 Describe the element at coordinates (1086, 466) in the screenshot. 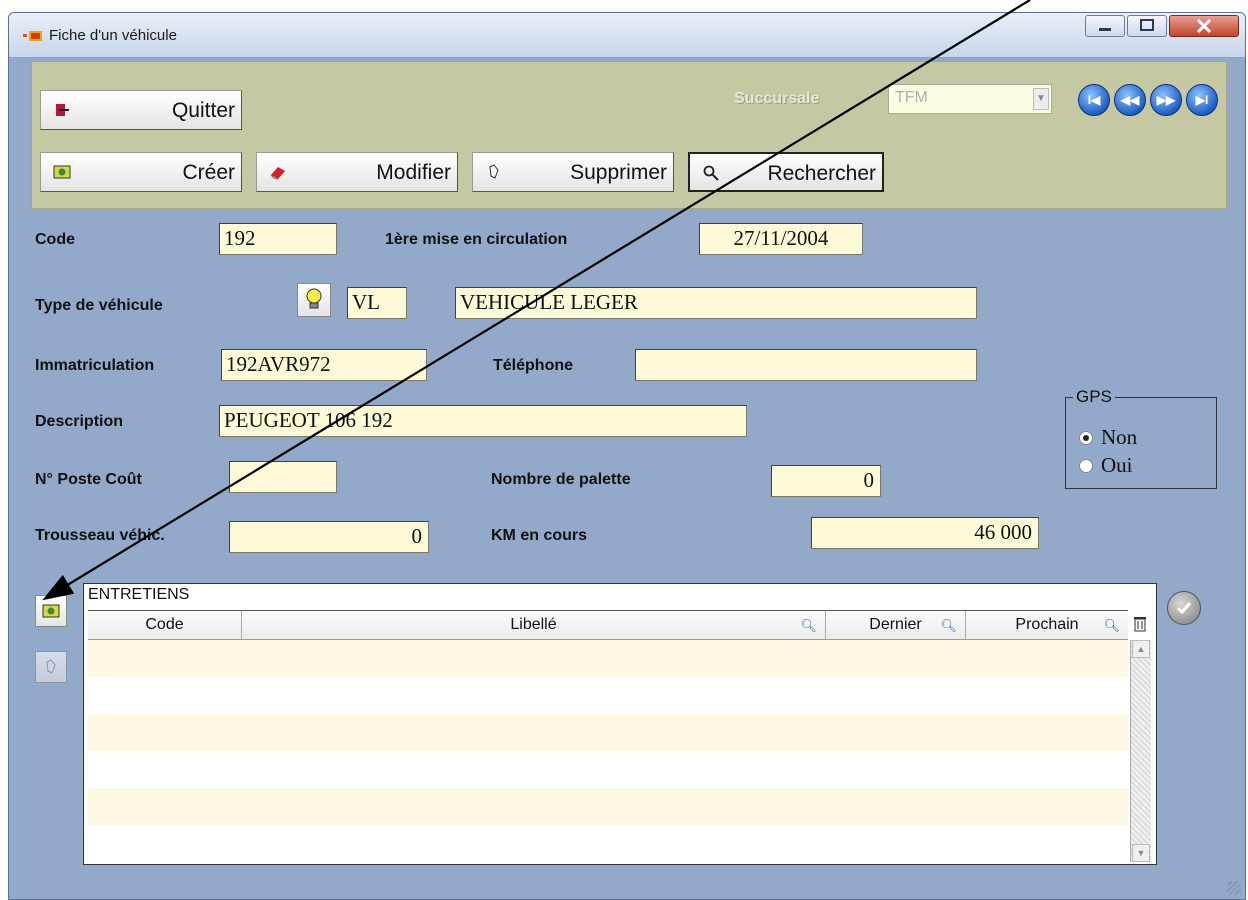

I see `radio-unselected-icon` at that location.